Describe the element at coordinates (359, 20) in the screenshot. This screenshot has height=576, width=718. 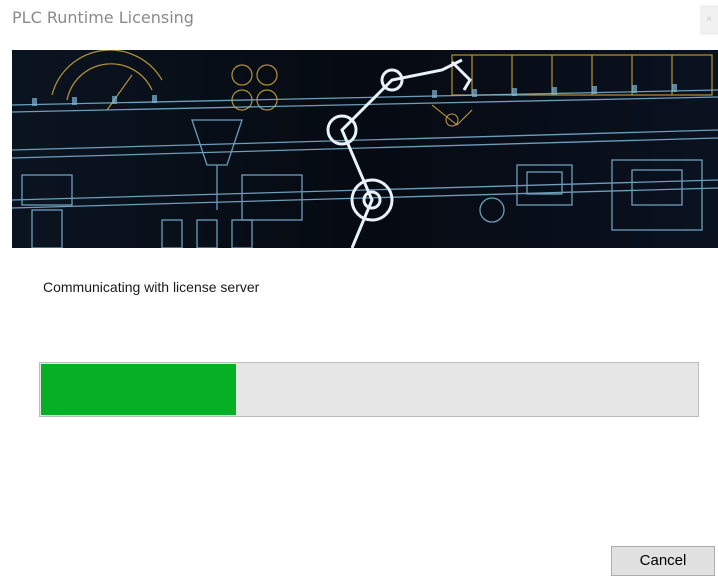
I see `title-bar: PLC Runtime Licensing ×` at that location.